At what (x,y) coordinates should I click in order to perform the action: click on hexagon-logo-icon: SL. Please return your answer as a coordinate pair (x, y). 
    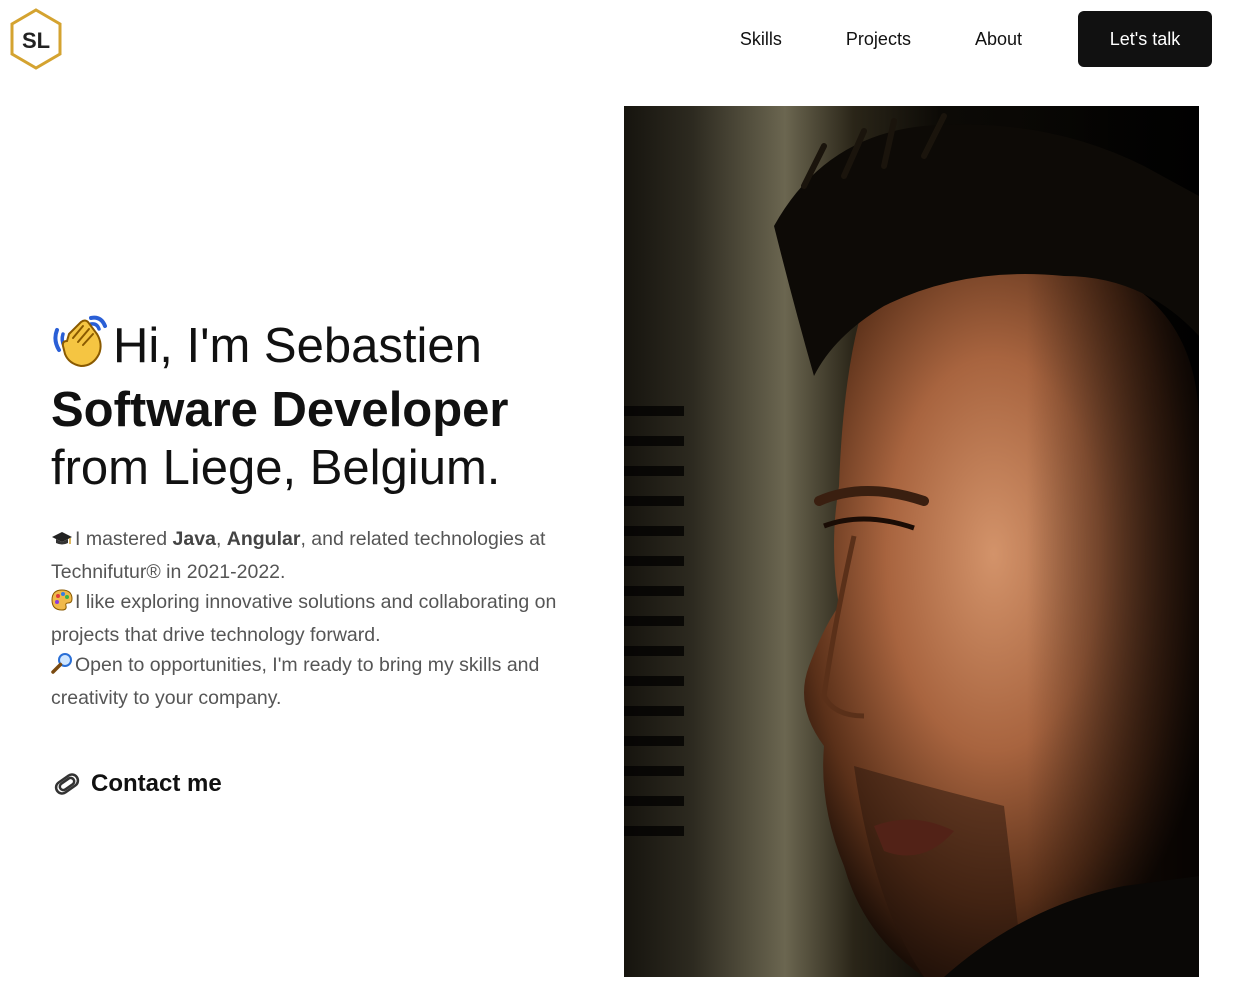
    Looking at the image, I should click on (36, 39).